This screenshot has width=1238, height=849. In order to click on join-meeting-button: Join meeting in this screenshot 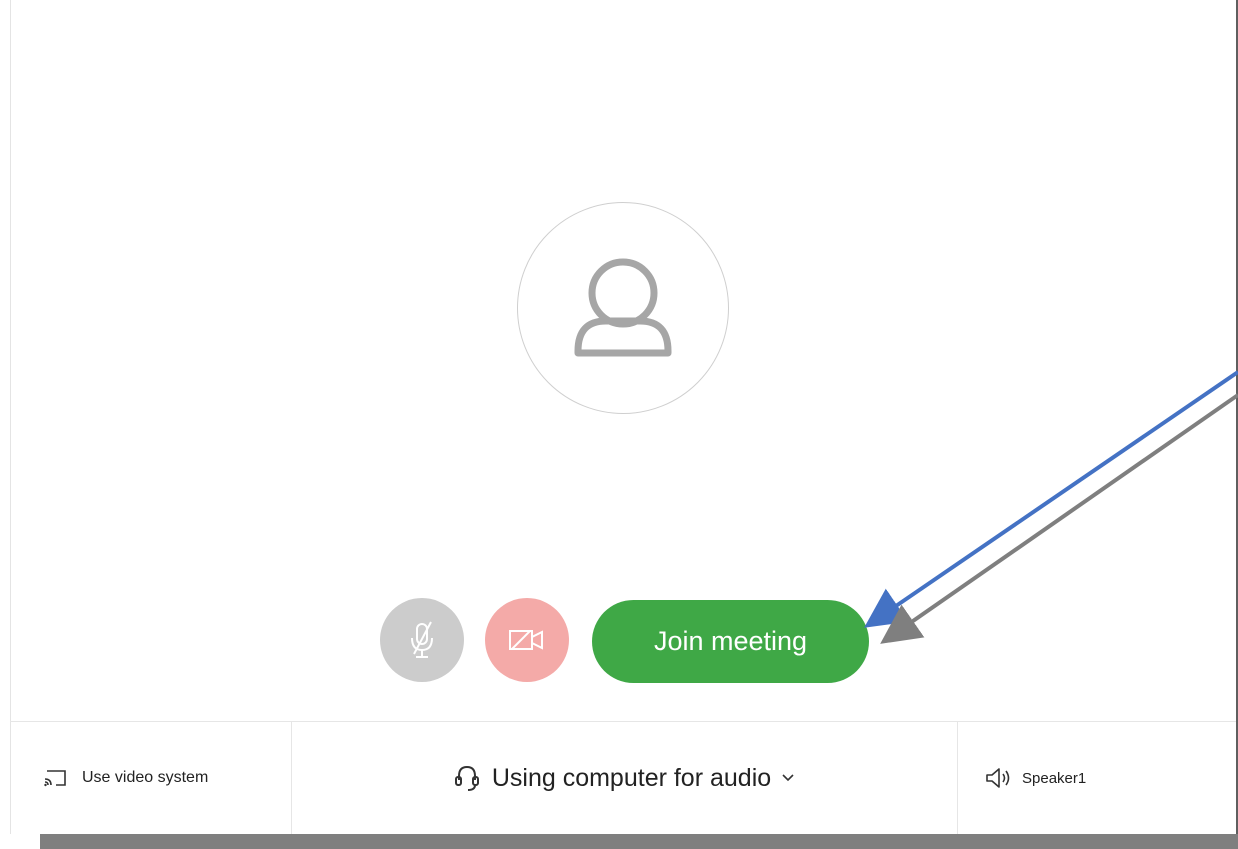, I will do `click(730, 641)`.